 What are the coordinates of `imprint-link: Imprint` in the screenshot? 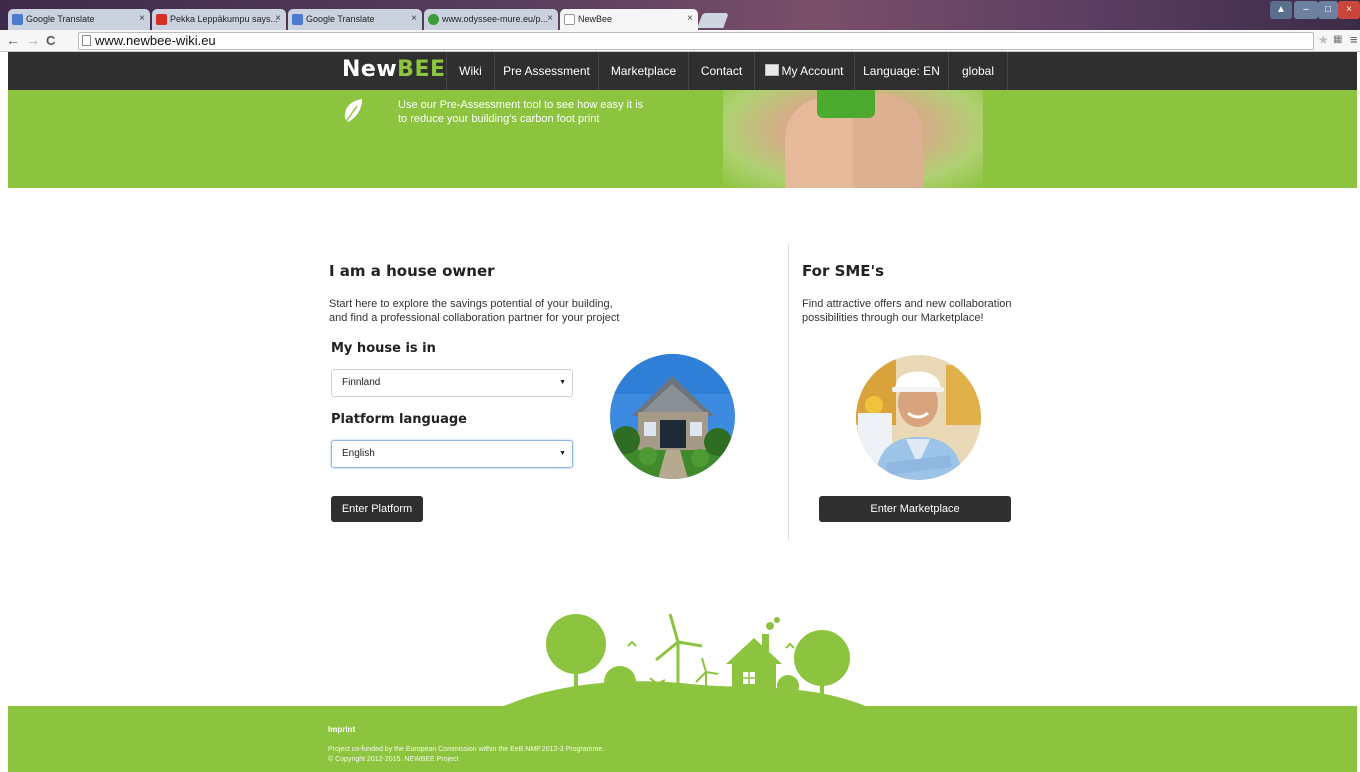 It's located at (341, 729).